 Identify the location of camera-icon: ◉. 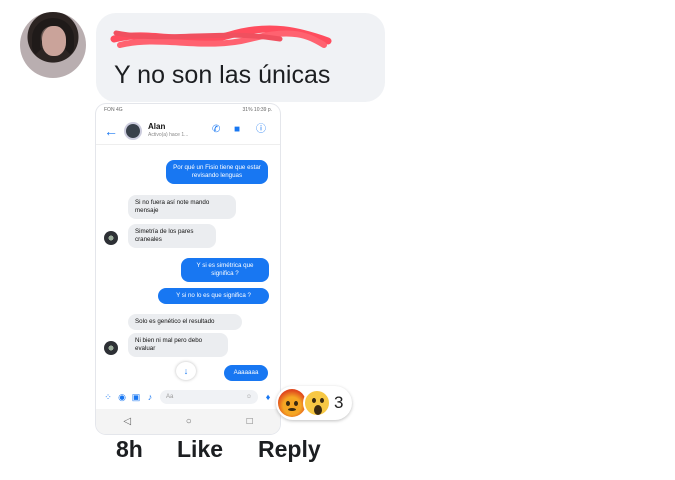
(122, 396).